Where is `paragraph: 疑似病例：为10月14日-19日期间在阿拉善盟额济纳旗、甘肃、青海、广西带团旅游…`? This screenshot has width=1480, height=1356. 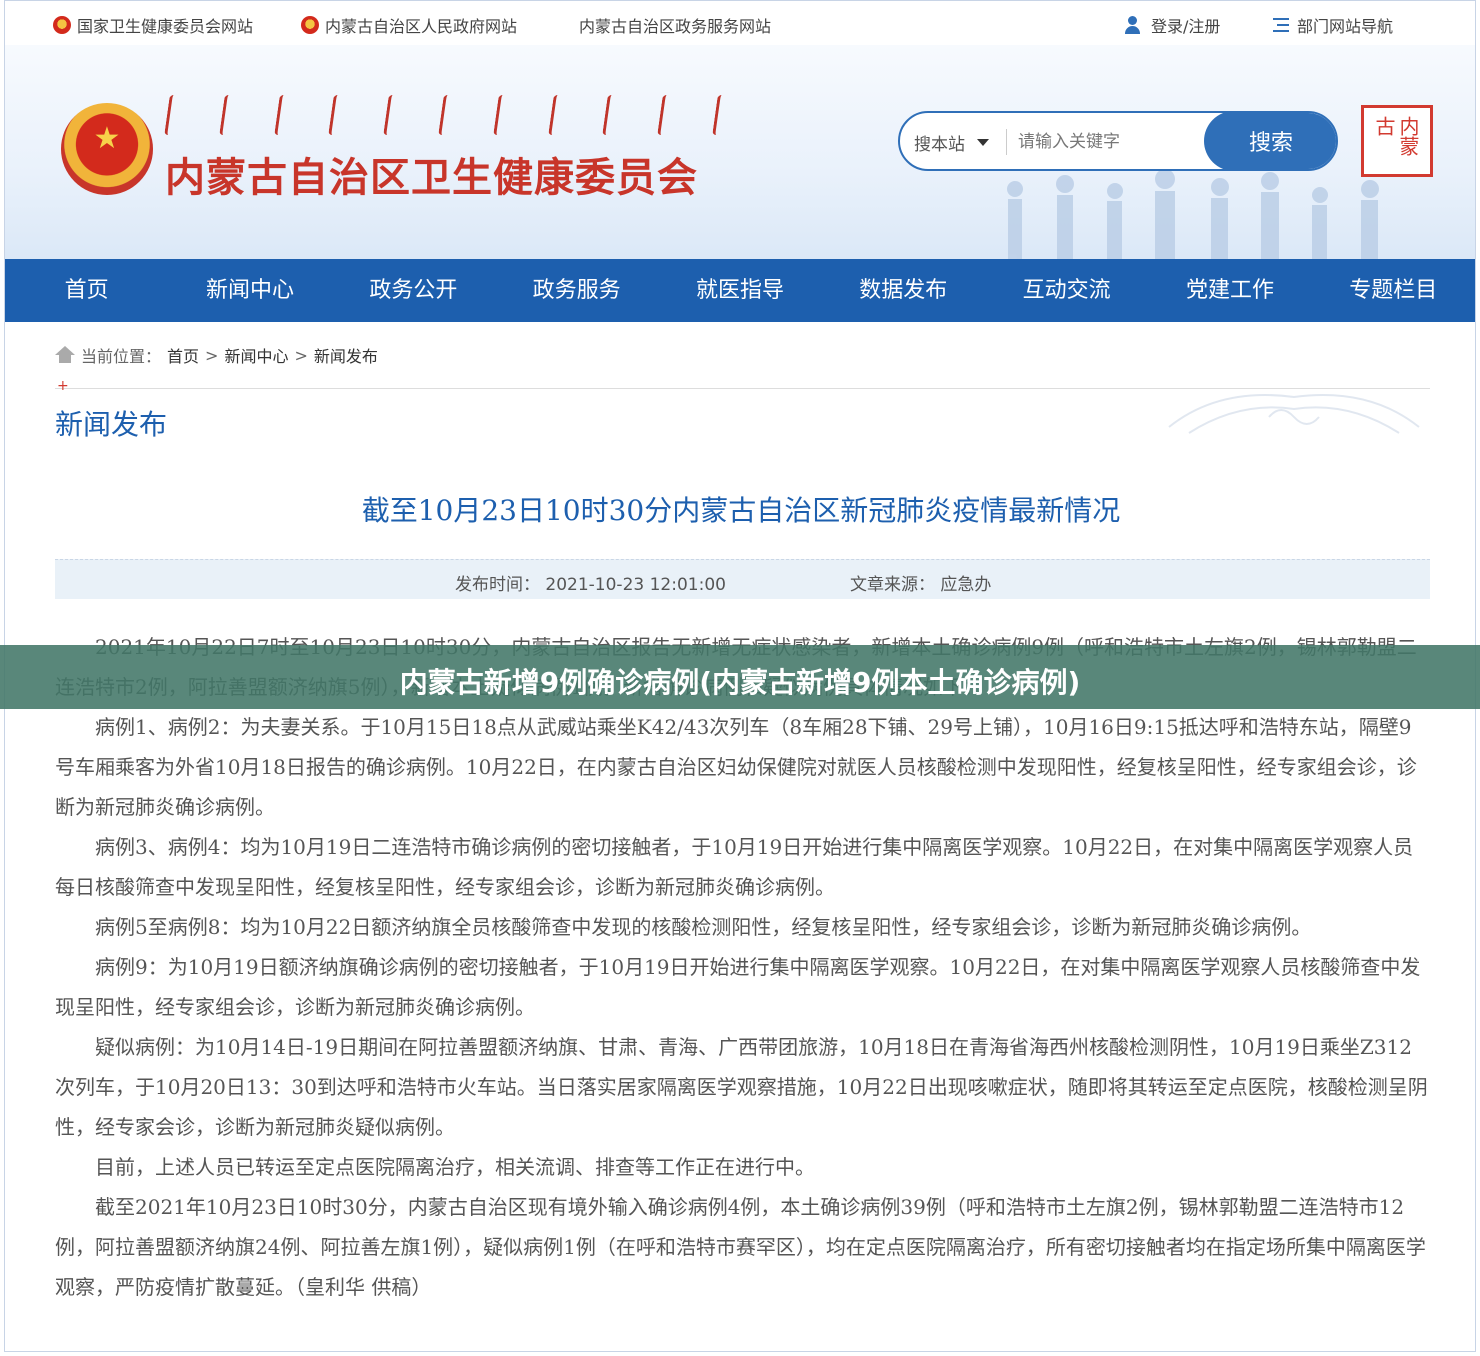
paragraph: 疑似病例：为10月14日-19日期间在阿拉善盟额济纳旗、甘肃、青海、广西带团旅游… is located at coordinates (741, 1087).